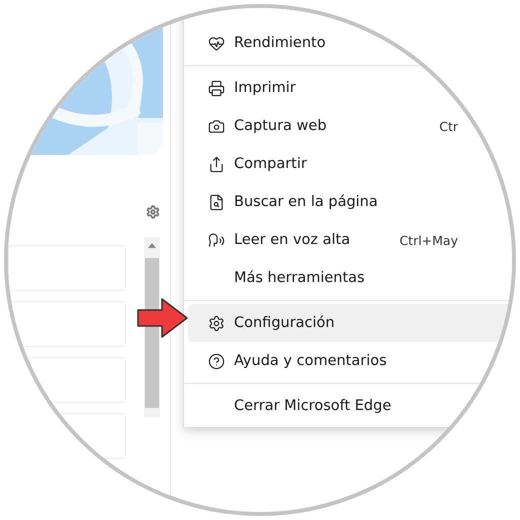  I want to click on shortcut-text: Ctrl+May, so click(428, 240).